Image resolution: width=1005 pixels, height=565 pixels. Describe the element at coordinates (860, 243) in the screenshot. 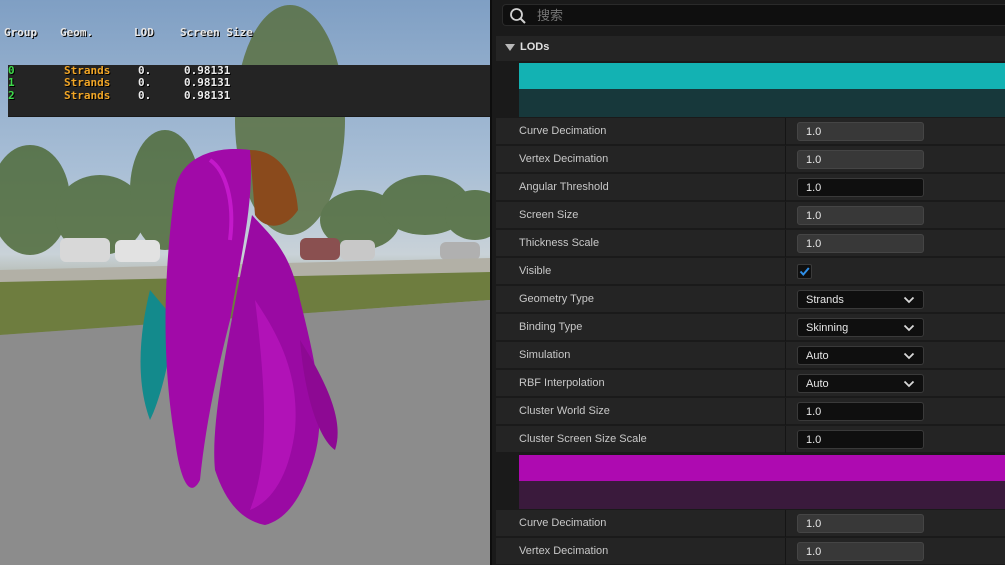

I see `thickness-scale-field: 1.0` at that location.